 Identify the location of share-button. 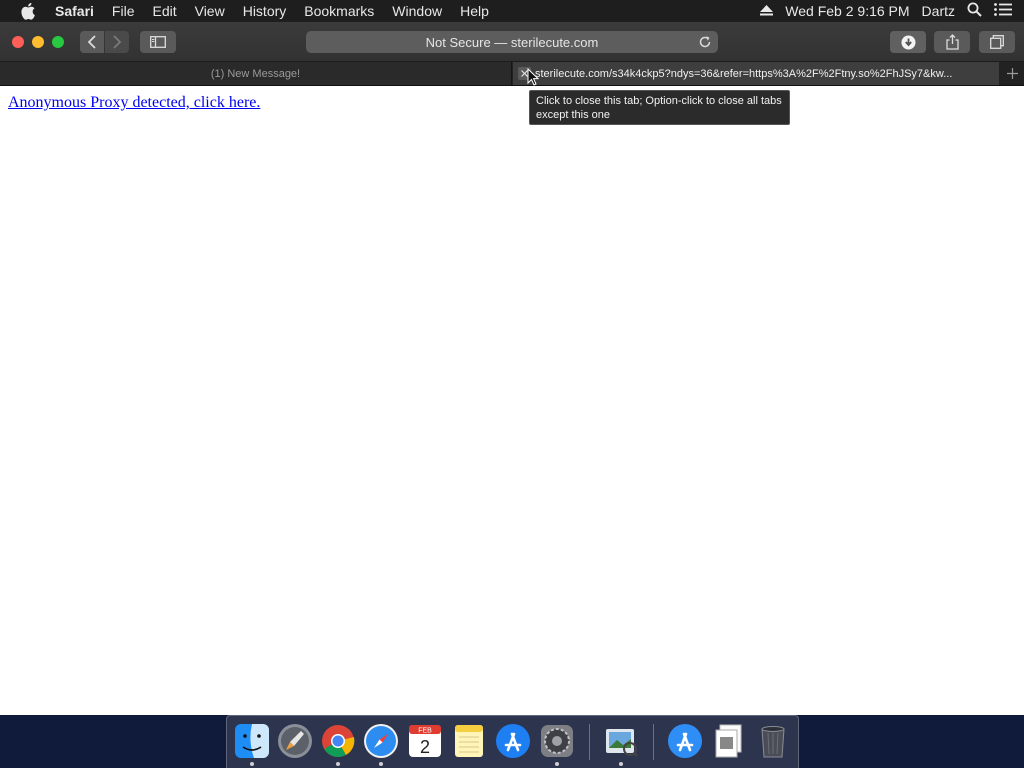
(952, 42).